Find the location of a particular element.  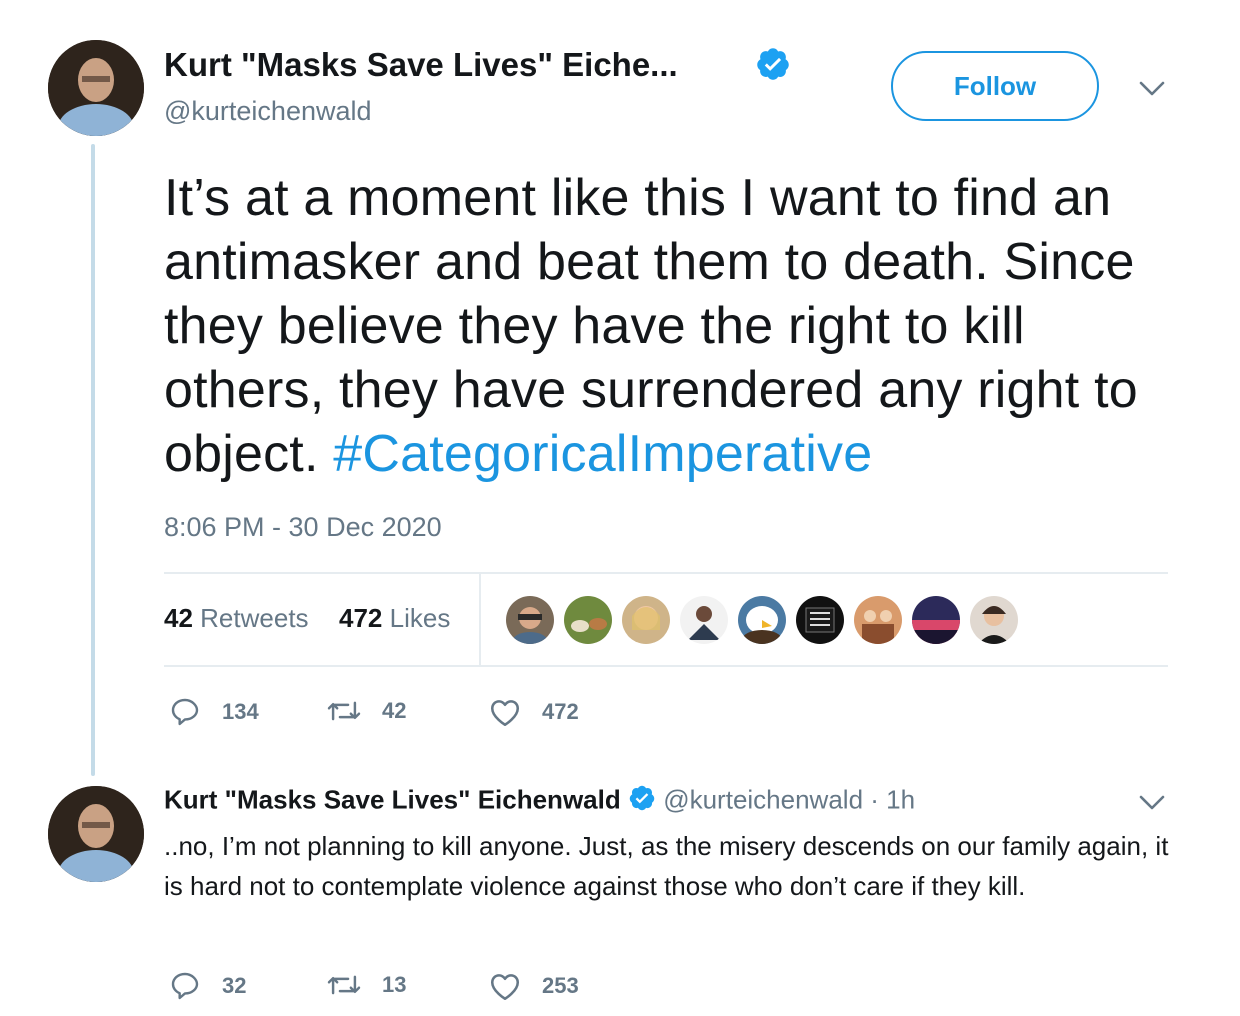

reply-author-name: Kurt "Masks Save Lives" Eichenwald is located at coordinates (392, 799).